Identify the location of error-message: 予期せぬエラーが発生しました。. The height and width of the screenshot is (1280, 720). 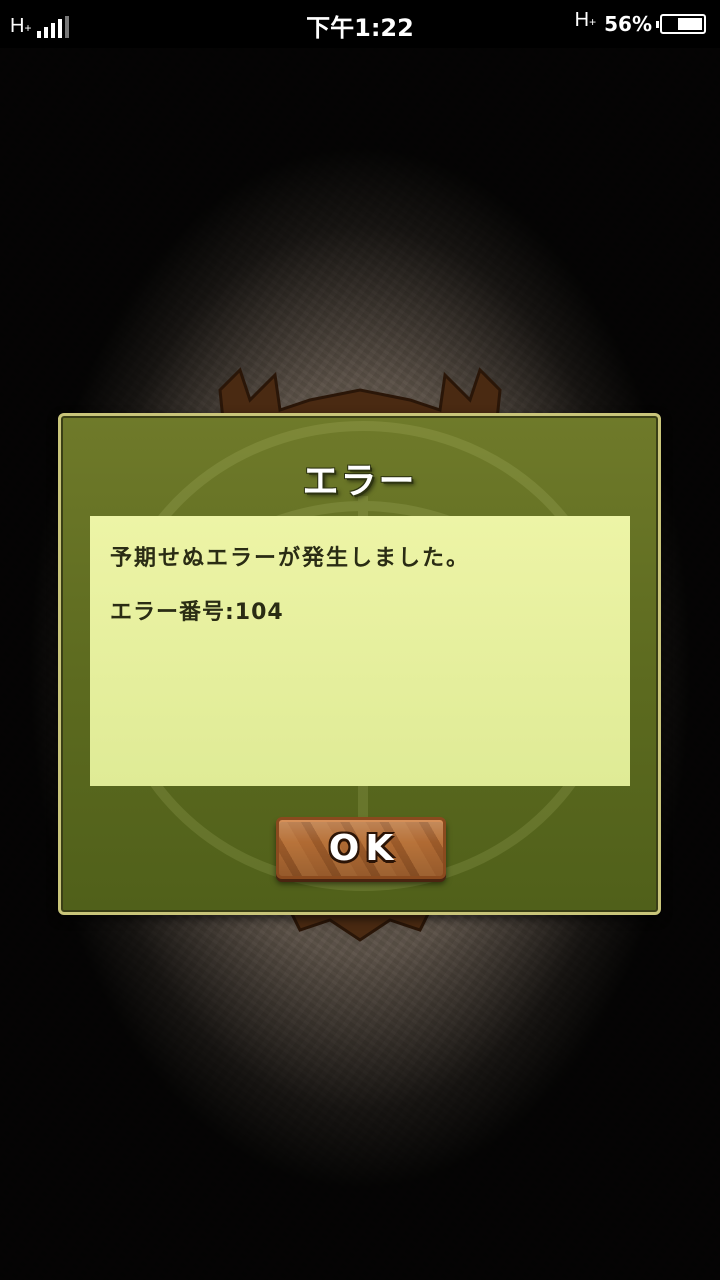
(290, 558).